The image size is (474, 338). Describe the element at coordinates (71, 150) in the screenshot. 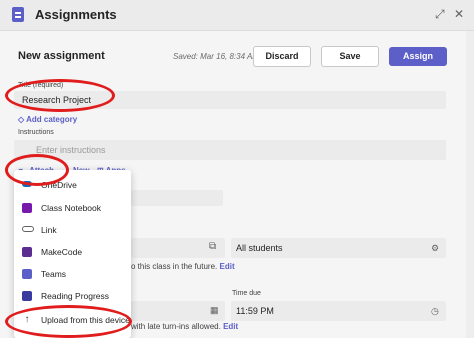

I see `instructions-placeholder: Enter instructions` at that location.